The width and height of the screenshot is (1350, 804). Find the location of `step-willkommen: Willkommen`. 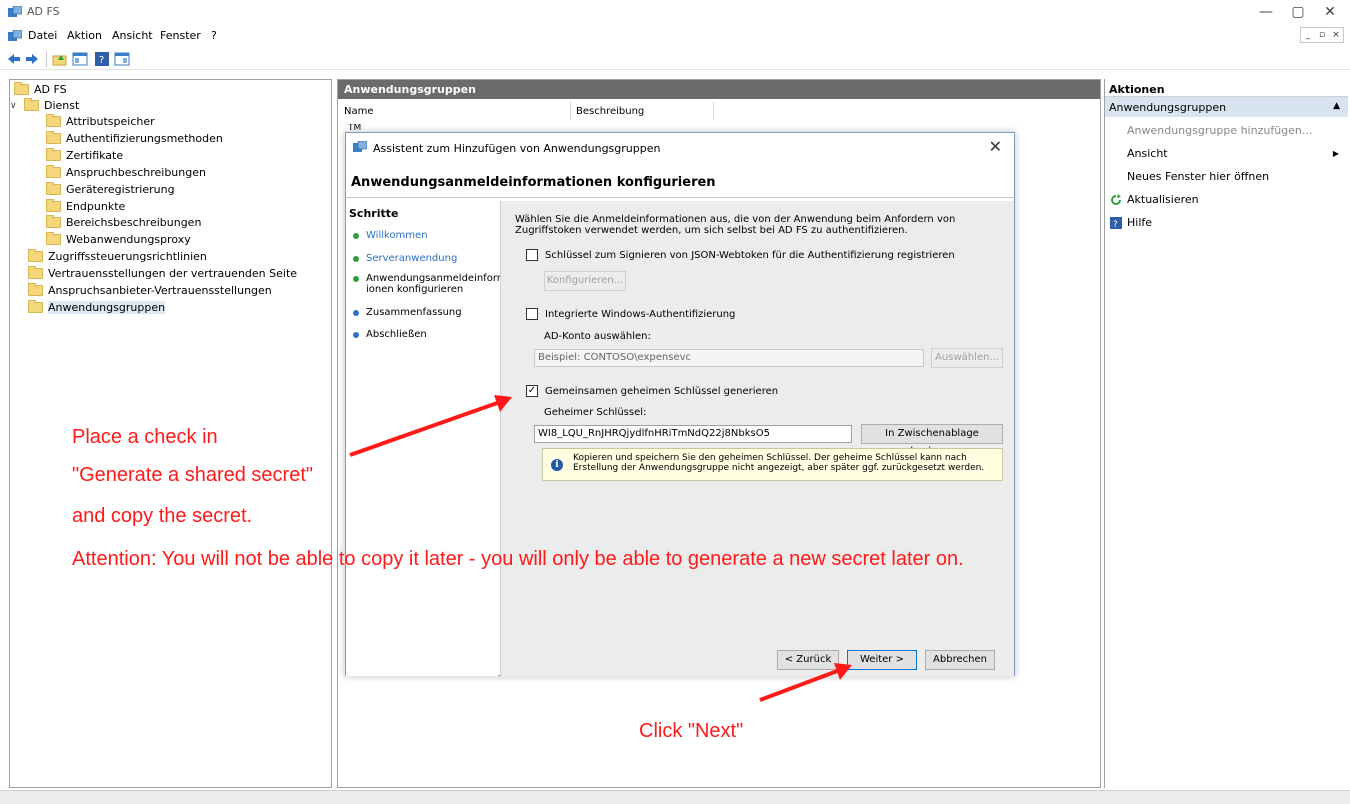

step-willkommen: Willkommen is located at coordinates (426, 235).